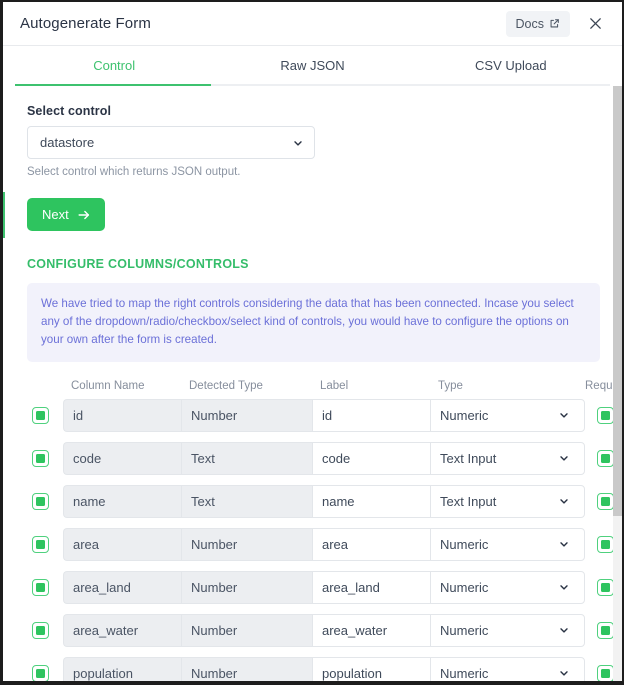 This screenshot has width=624, height=685. Describe the element at coordinates (84, 215) in the screenshot. I see `arrow-right-icon` at that location.